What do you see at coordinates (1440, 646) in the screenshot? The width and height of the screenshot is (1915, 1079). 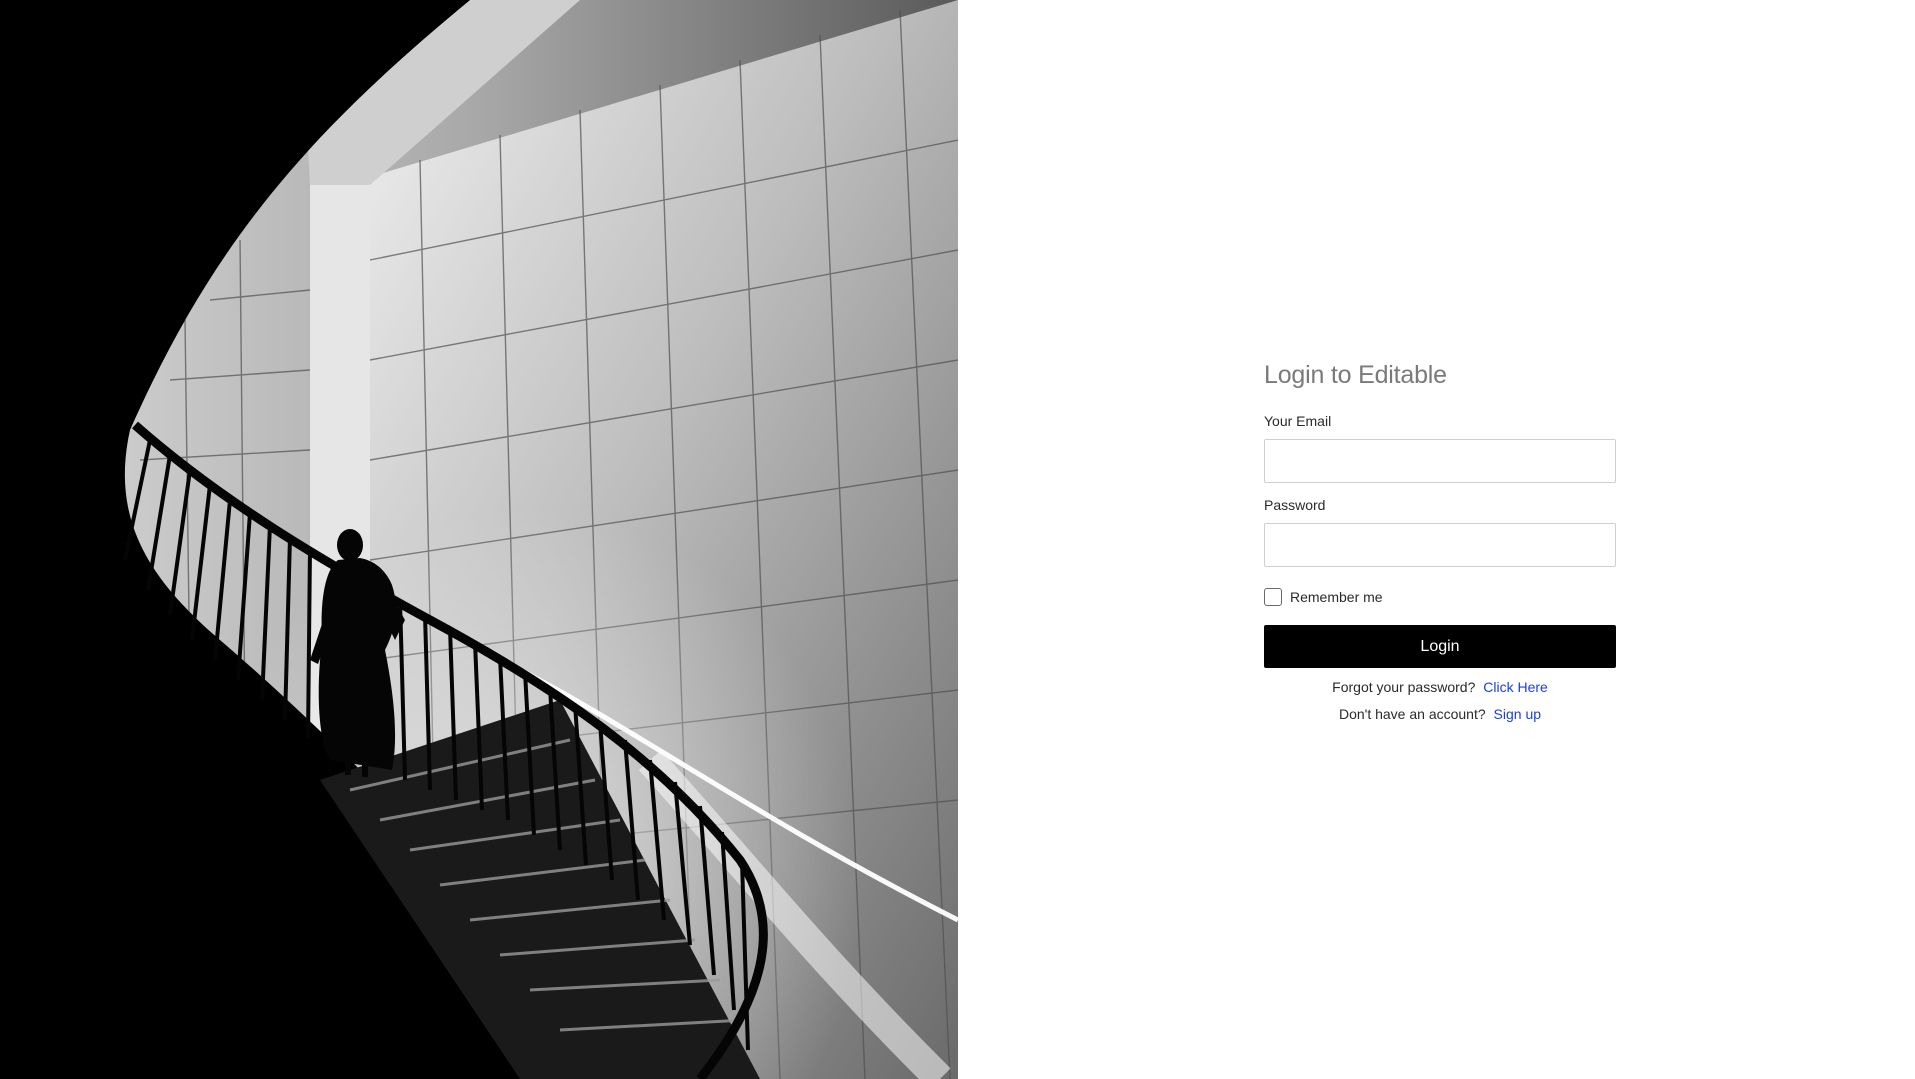 I see `login-button: Login` at bounding box center [1440, 646].